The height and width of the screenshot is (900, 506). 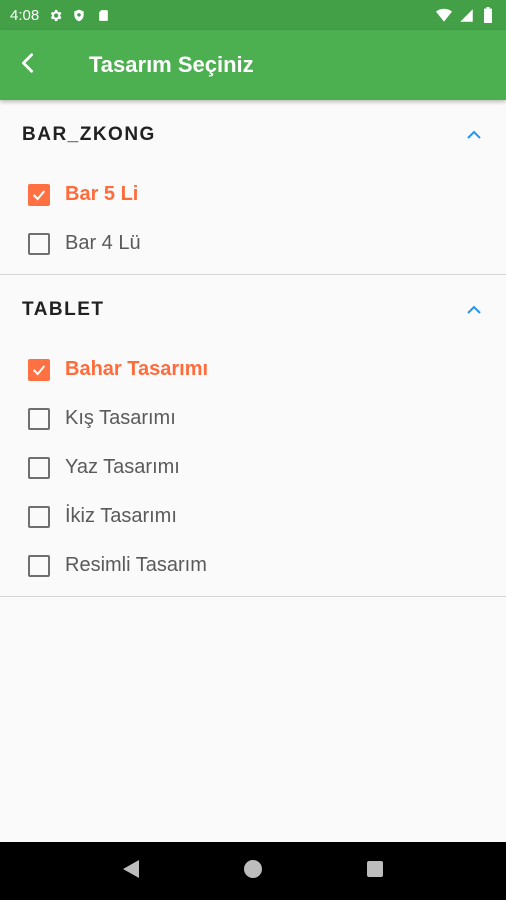 I want to click on option-label: Bar 4 Lü, so click(x=103, y=243).